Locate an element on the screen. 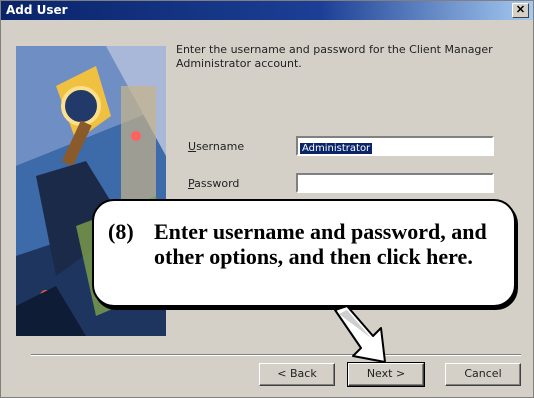  button-separator is located at coordinates (276, 355).